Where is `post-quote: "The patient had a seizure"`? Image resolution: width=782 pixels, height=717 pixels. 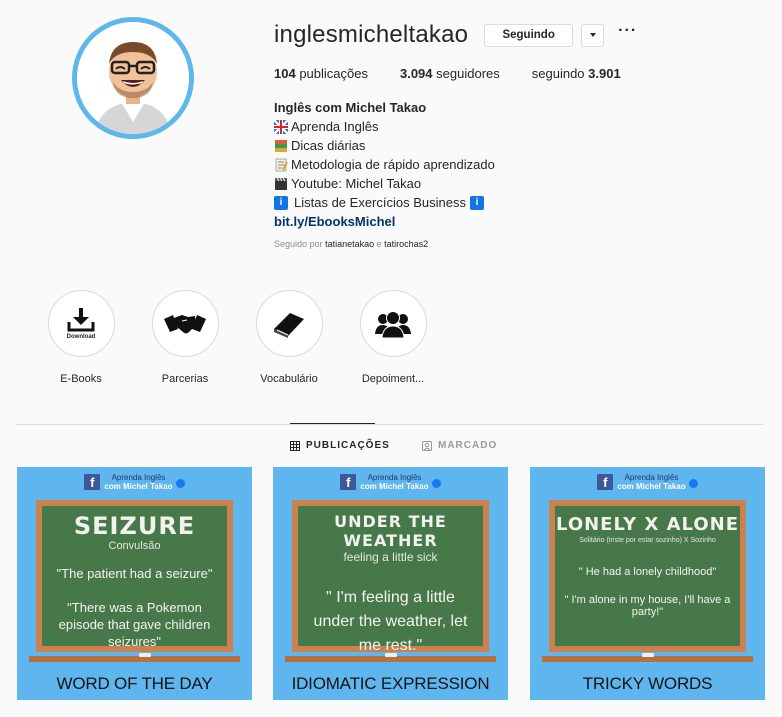 post-quote: "The patient had a seizure" is located at coordinates (134, 573).